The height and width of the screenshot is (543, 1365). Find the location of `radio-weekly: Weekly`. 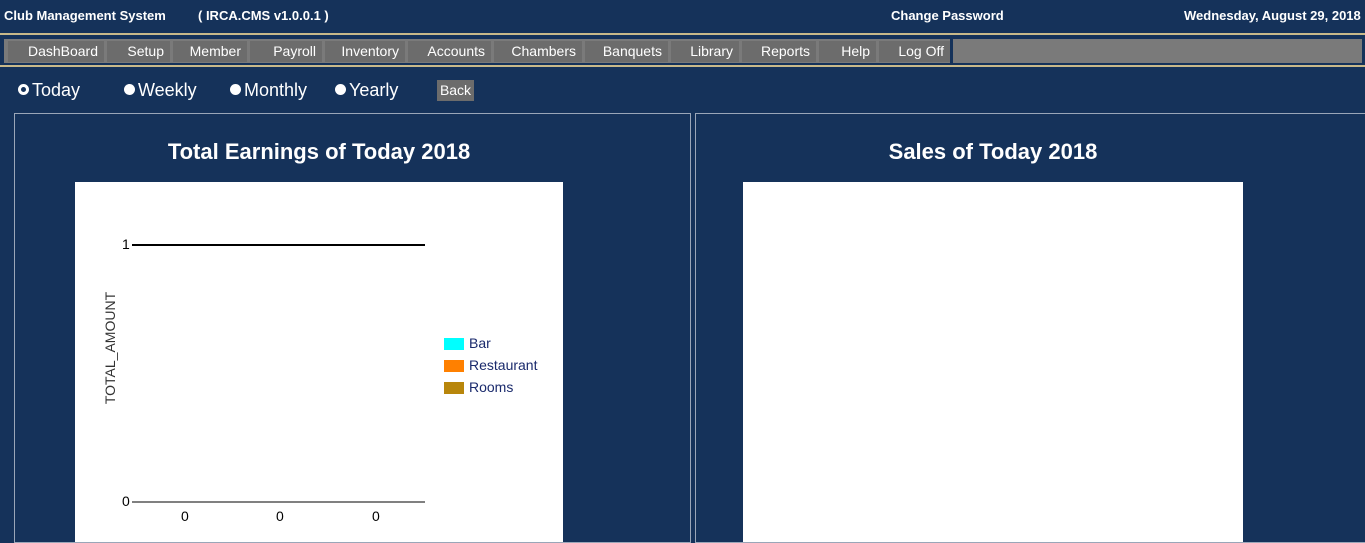

radio-weekly: Weekly is located at coordinates (160, 90).